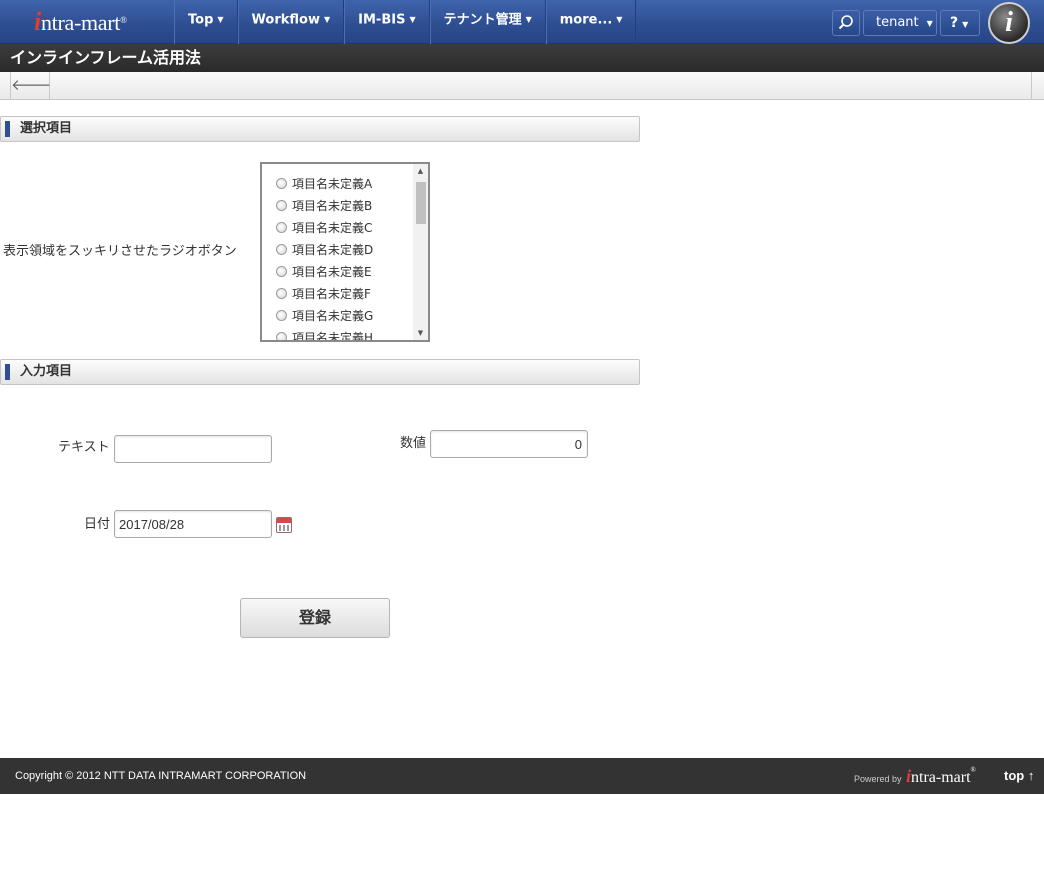 The image size is (1044, 891). What do you see at coordinates (320, 372) in the screenshot?
I see `section-header-input: 入力項目` at bounding box center [320, 372].